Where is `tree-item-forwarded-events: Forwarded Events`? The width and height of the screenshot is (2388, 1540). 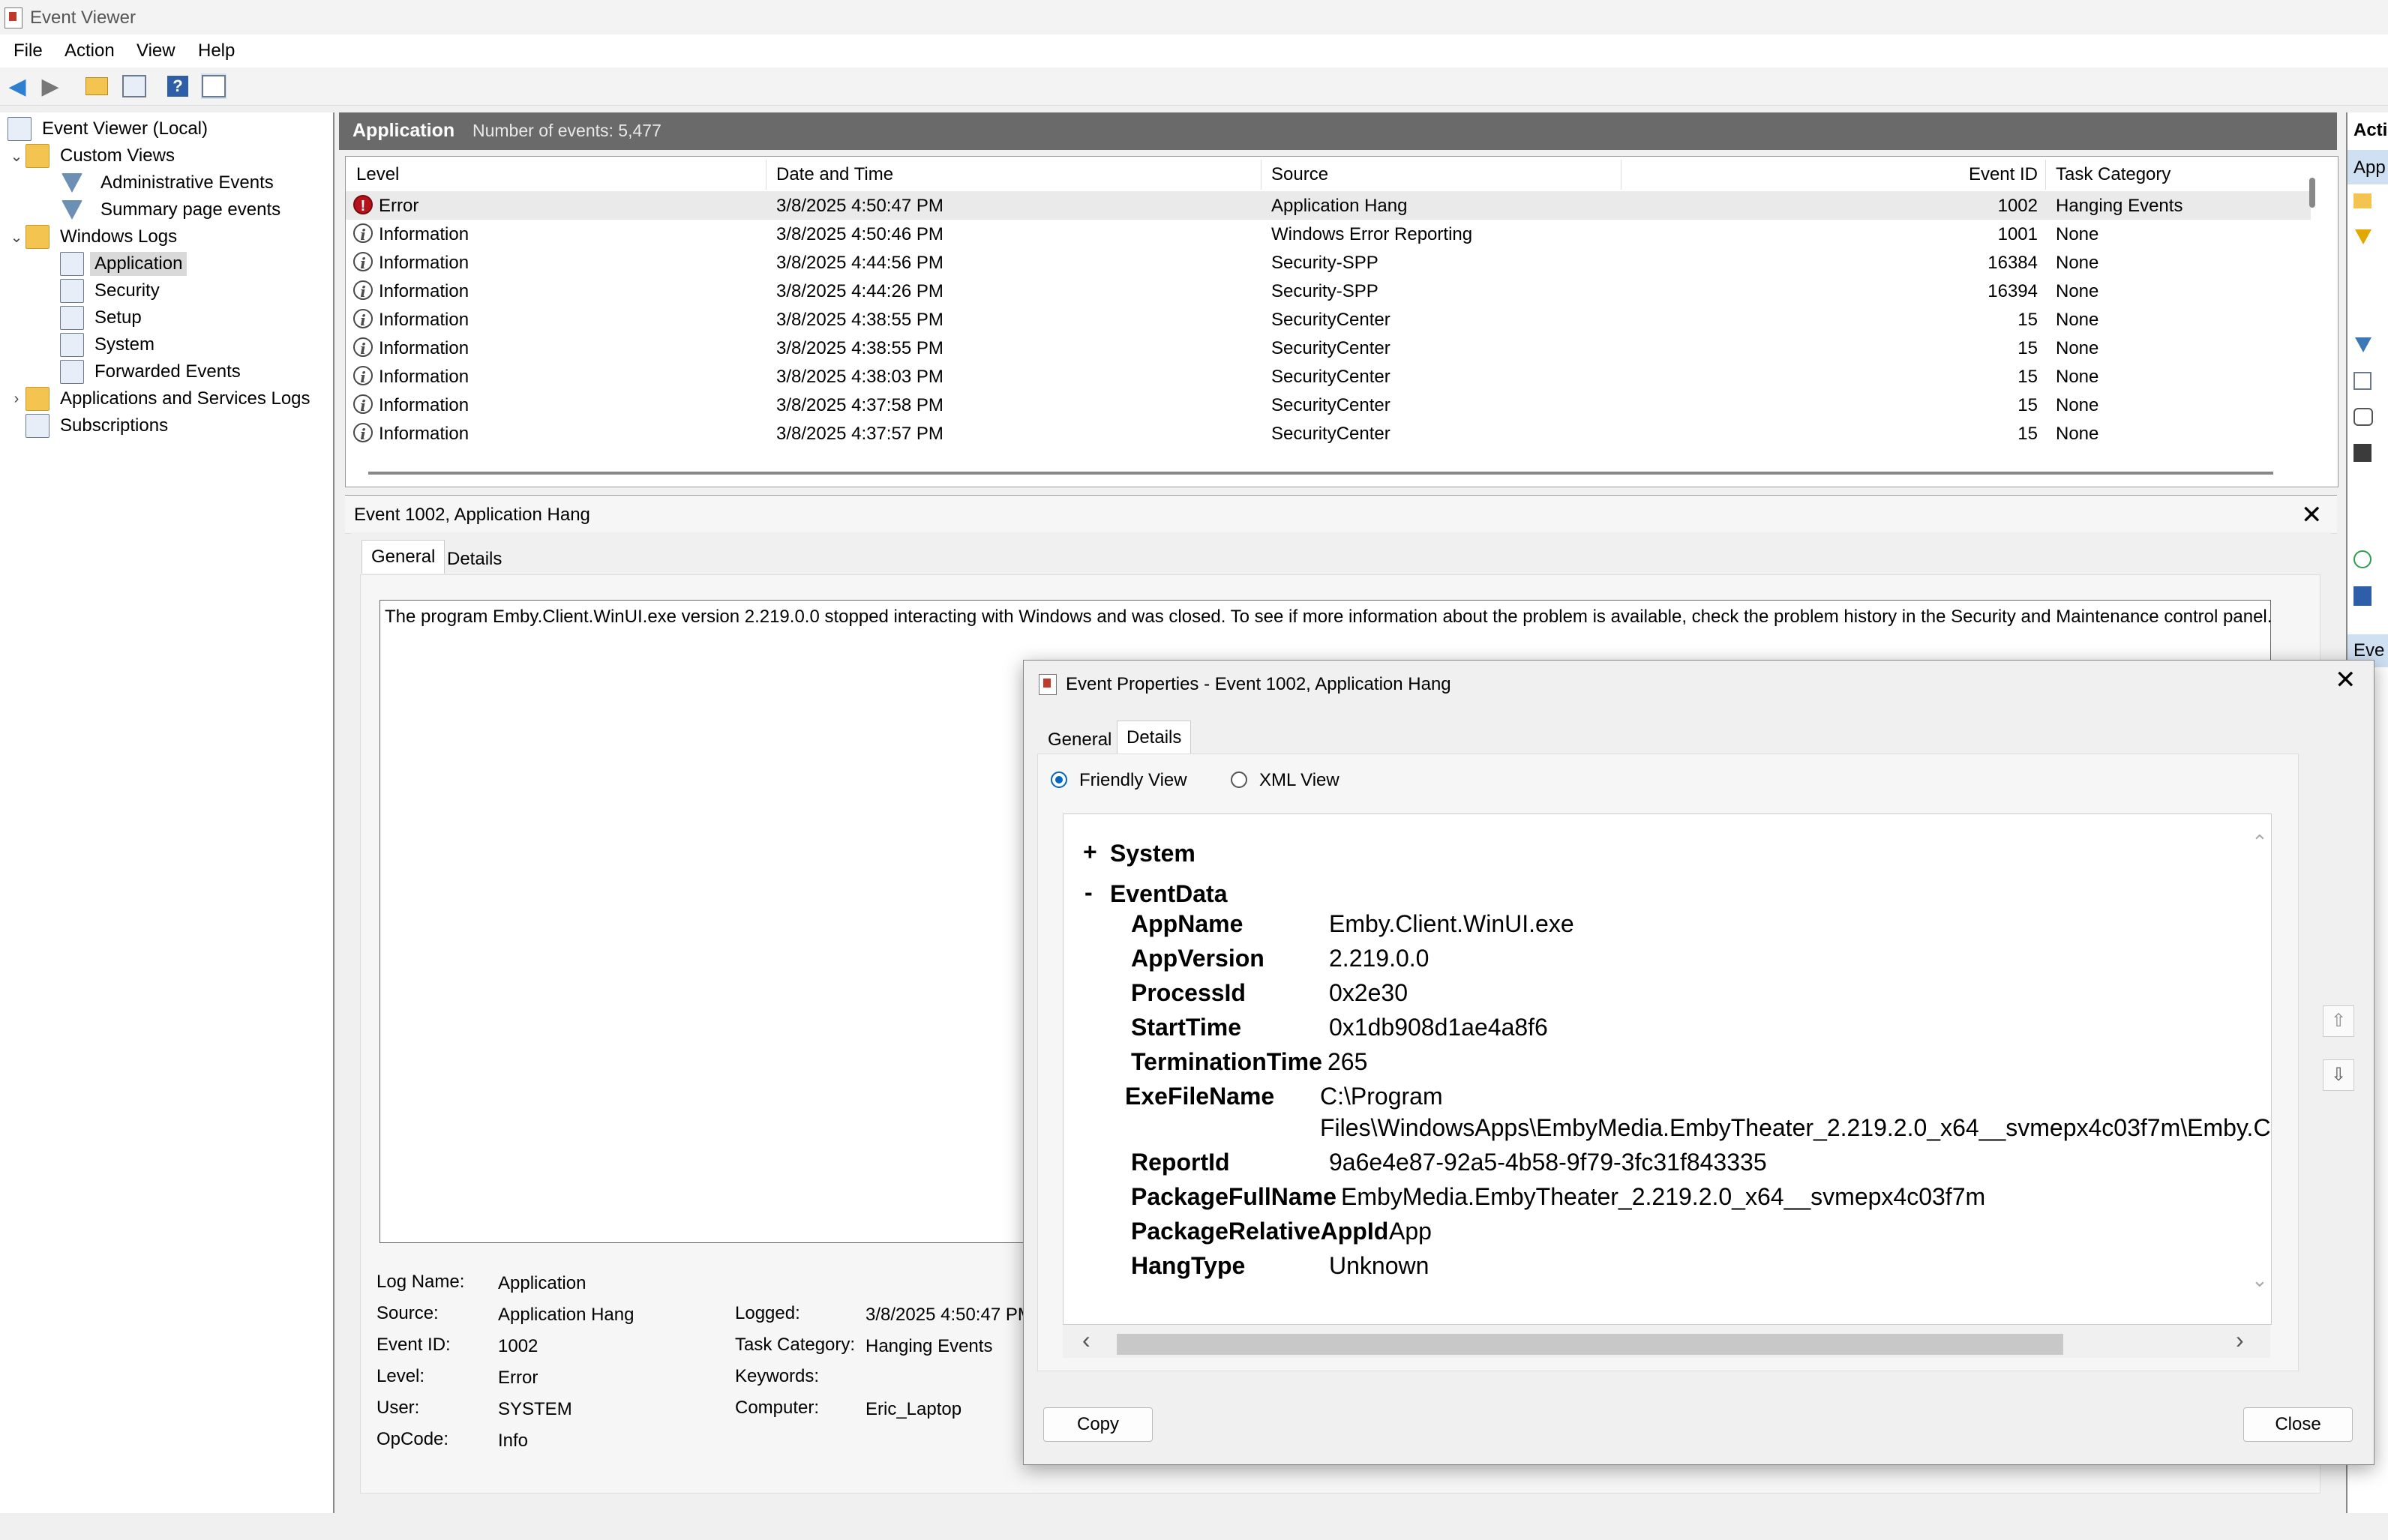 tree-item-forwarded-events: Forwarded Events is located at coordinates (152, 371).